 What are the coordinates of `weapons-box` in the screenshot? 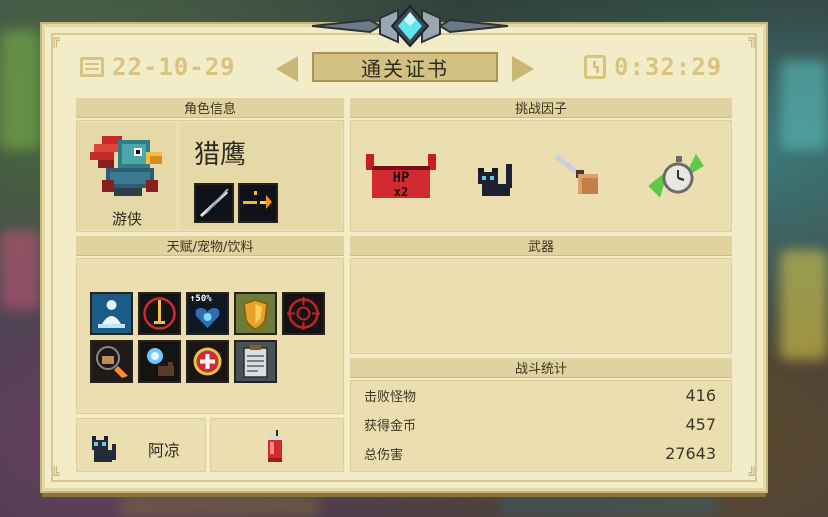 It's located at (541, 306).